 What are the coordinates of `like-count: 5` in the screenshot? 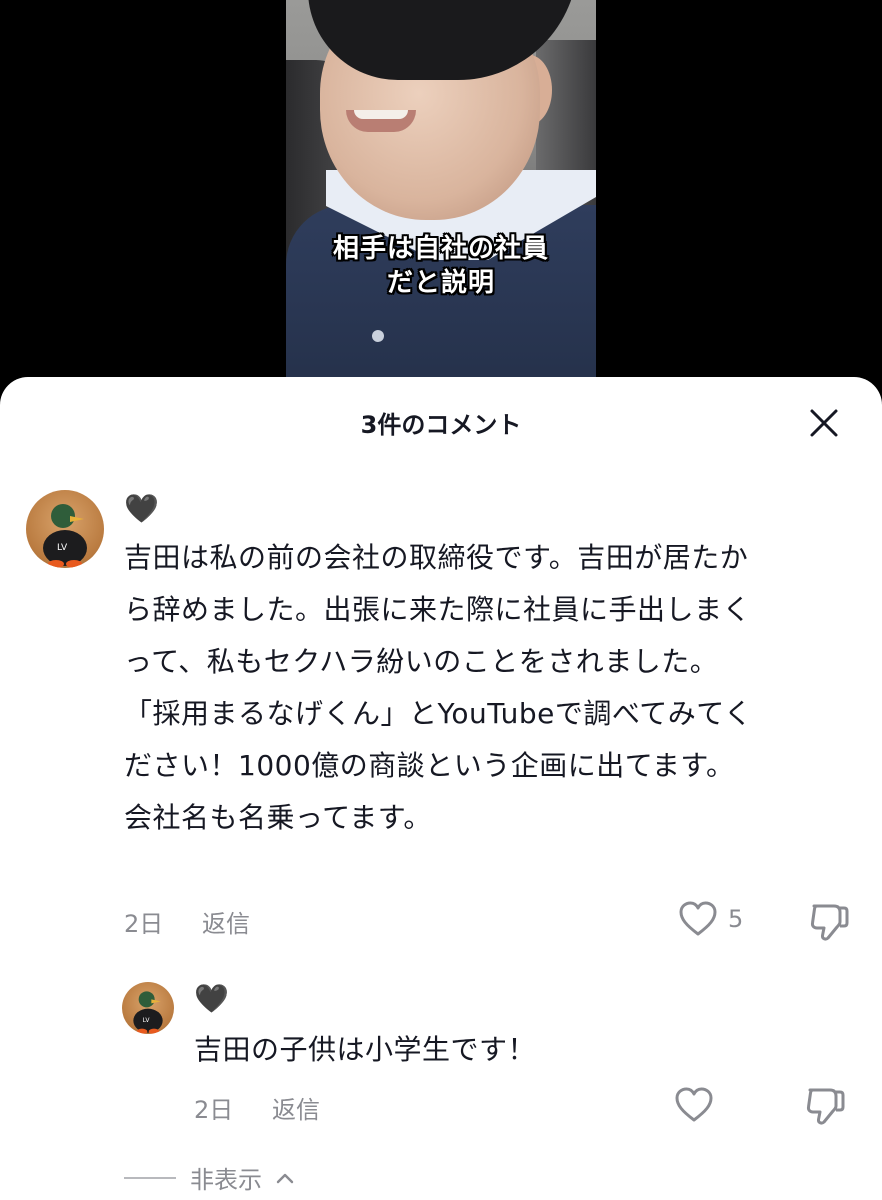 It's located at (736, 919).